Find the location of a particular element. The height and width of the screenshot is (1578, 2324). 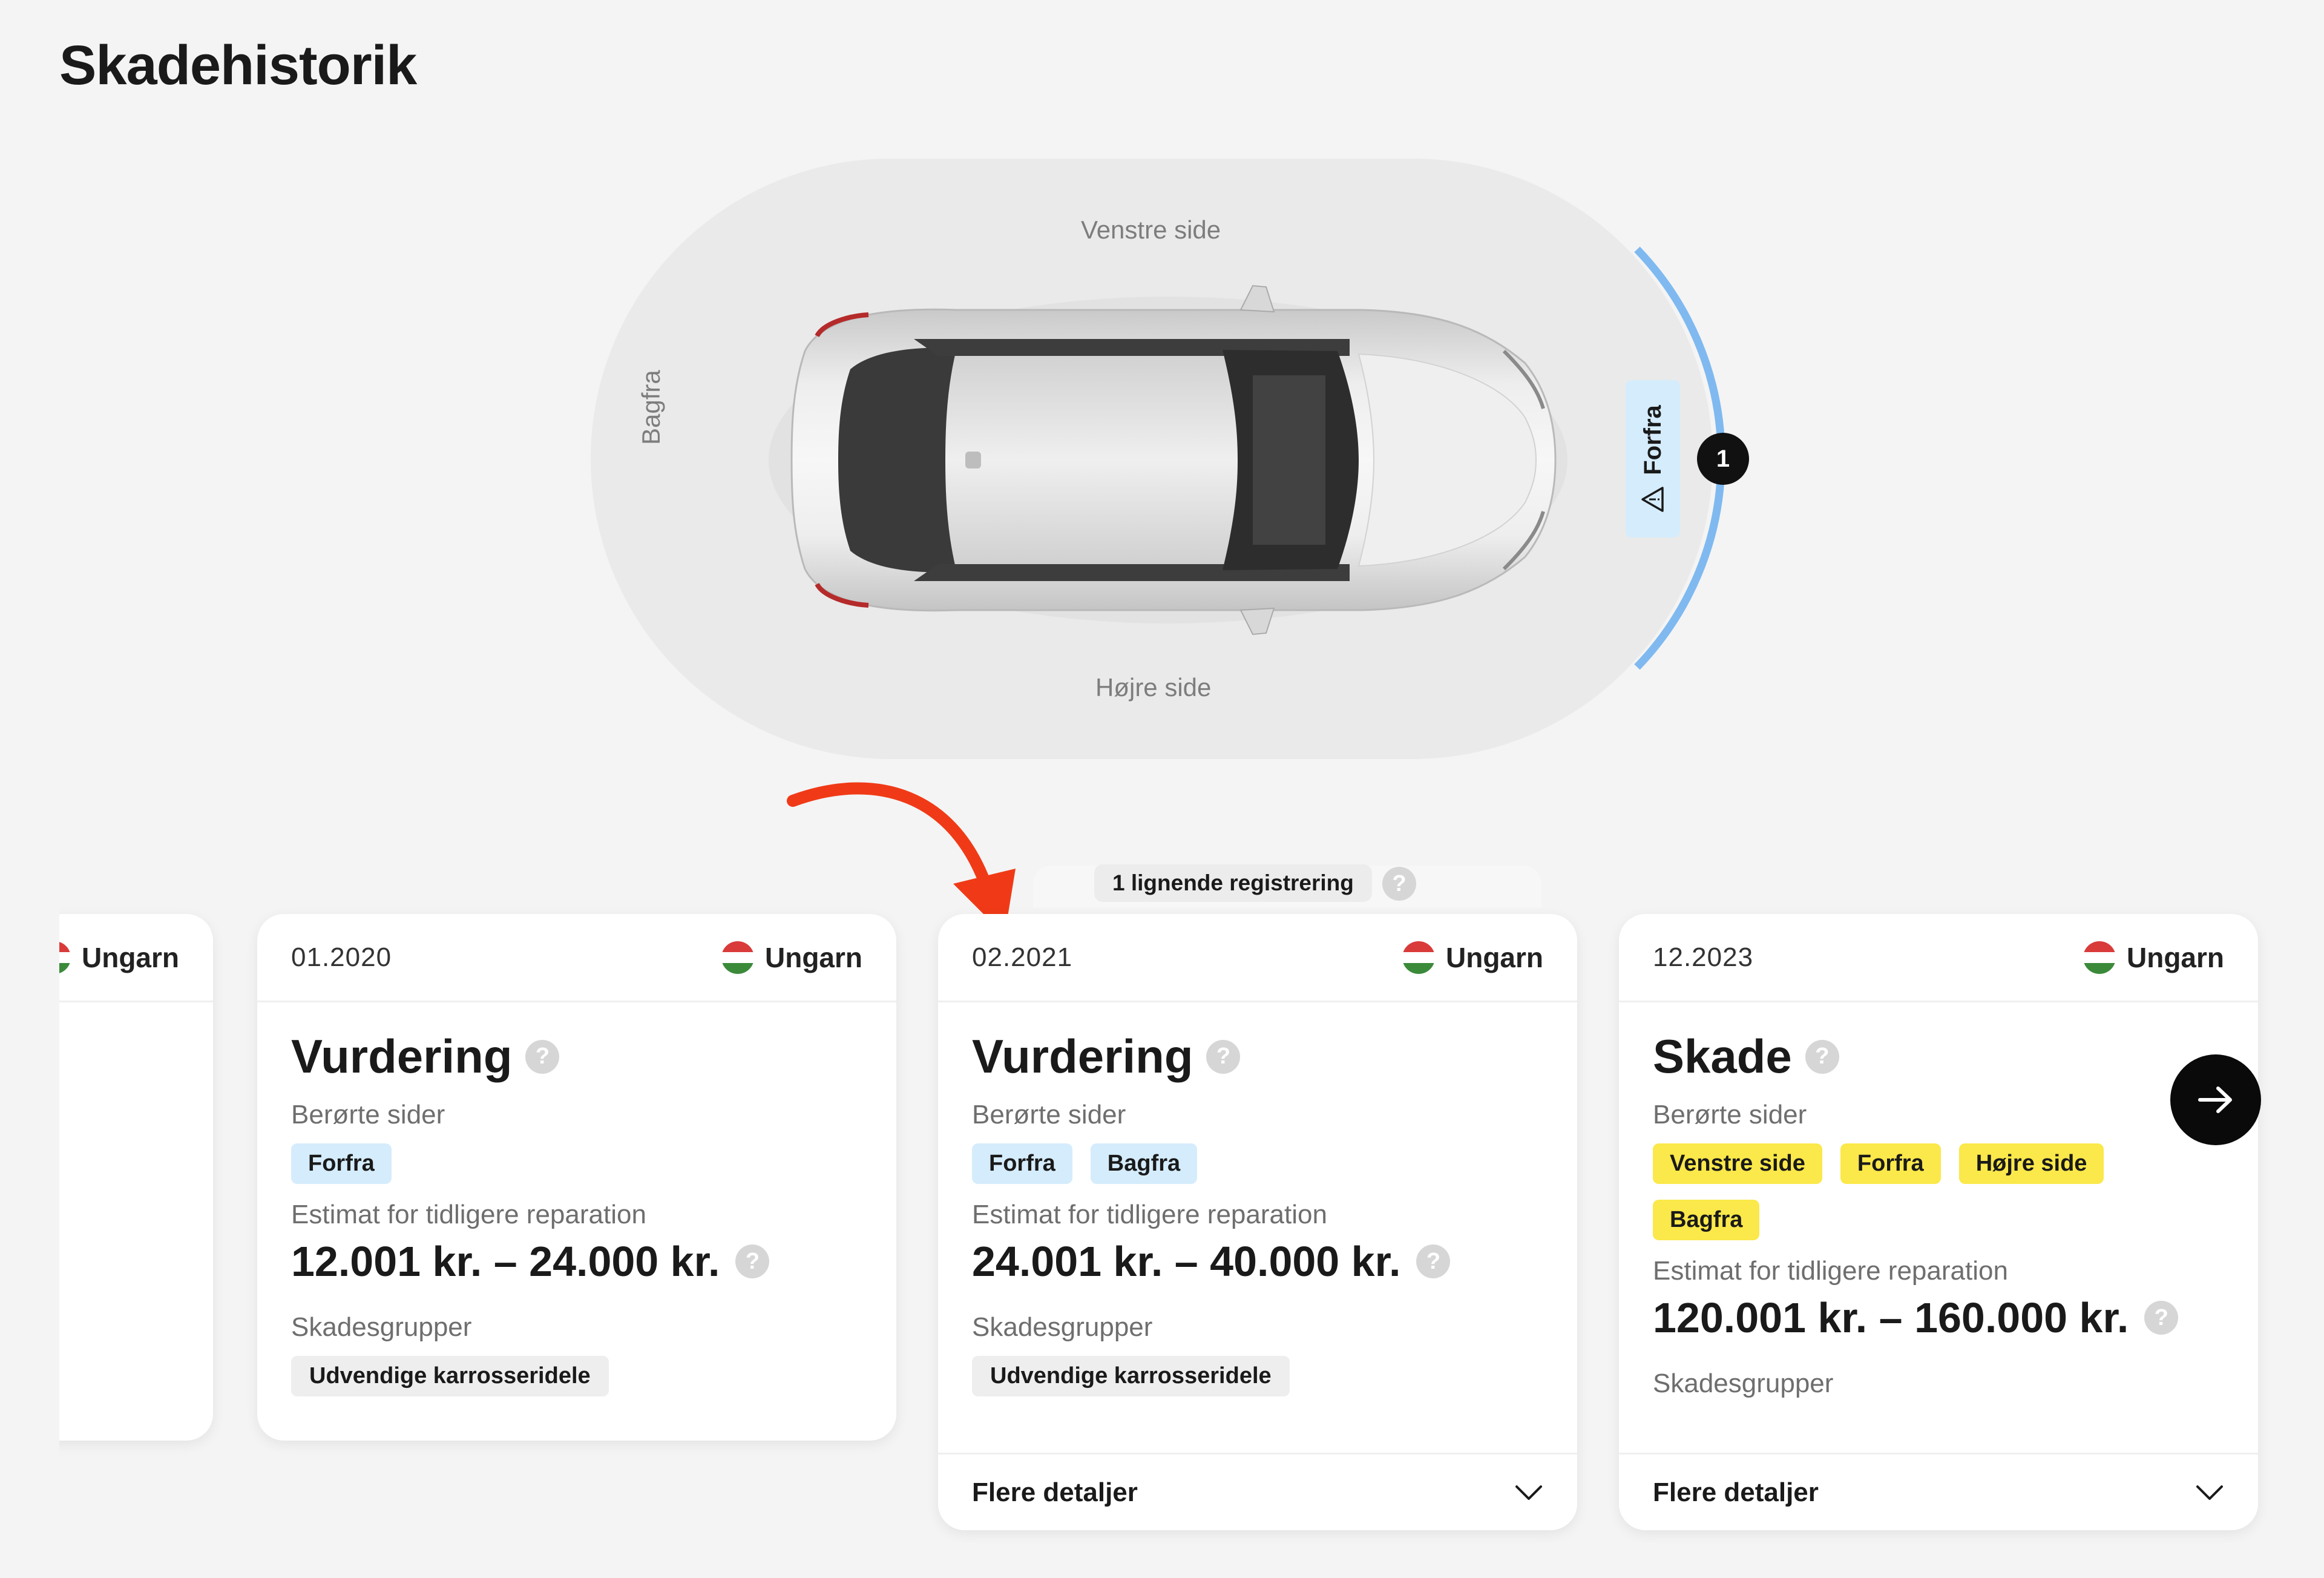

side-tag: Venstre side is located at coordinates (1737, 1163).